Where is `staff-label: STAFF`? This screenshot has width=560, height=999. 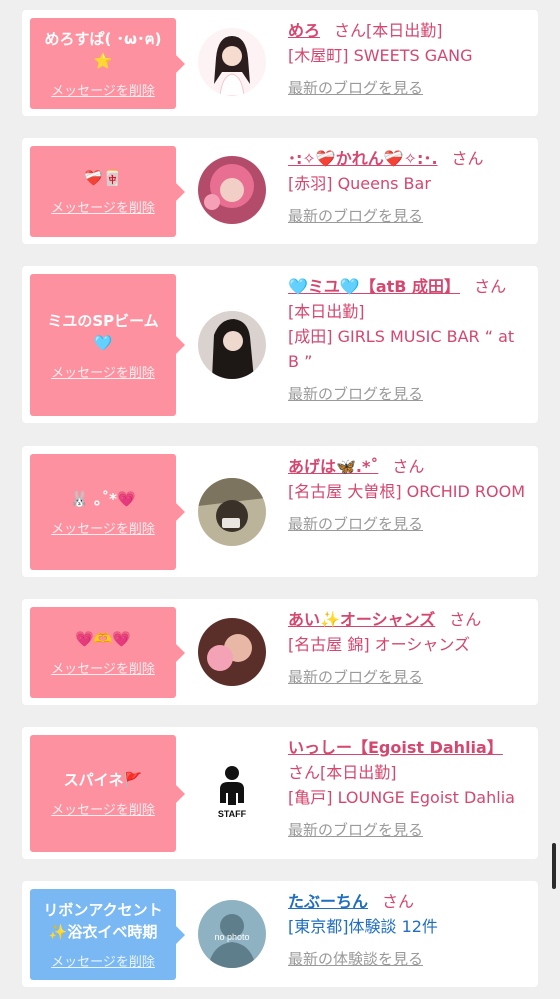 staff-label: STAFF is located at coordinates (232, 814).